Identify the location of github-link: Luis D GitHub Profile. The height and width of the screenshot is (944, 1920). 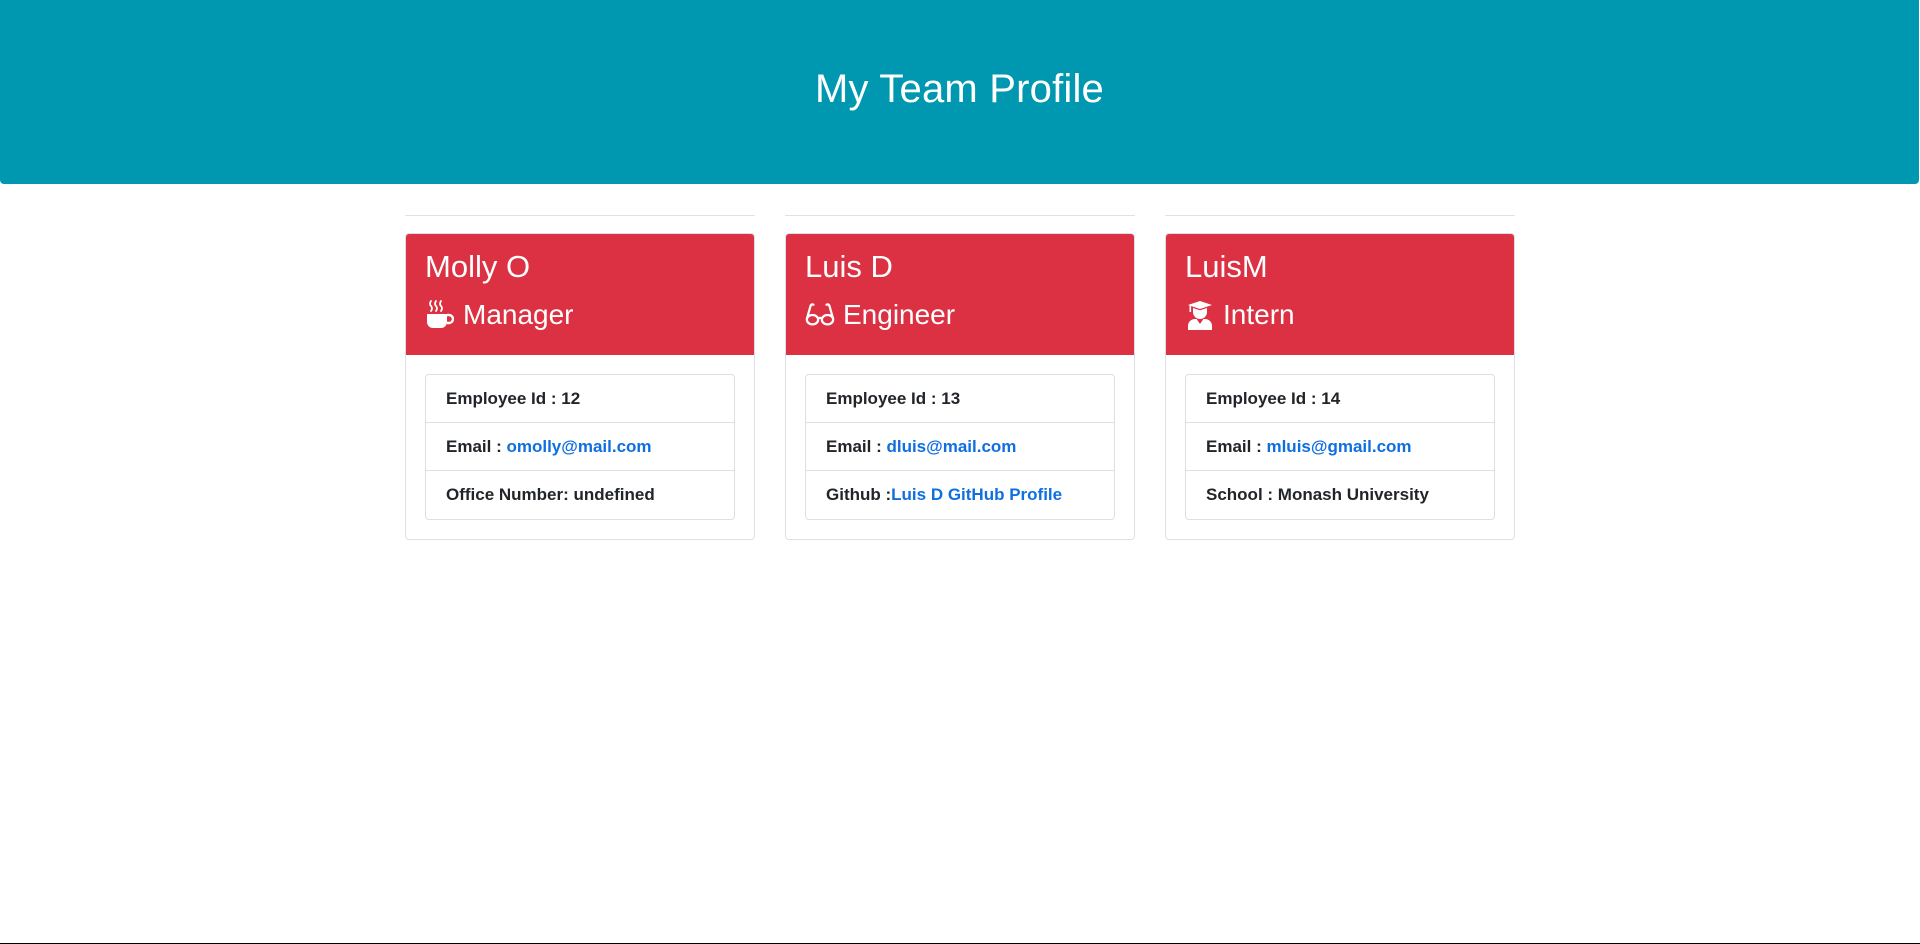
(976, 495).